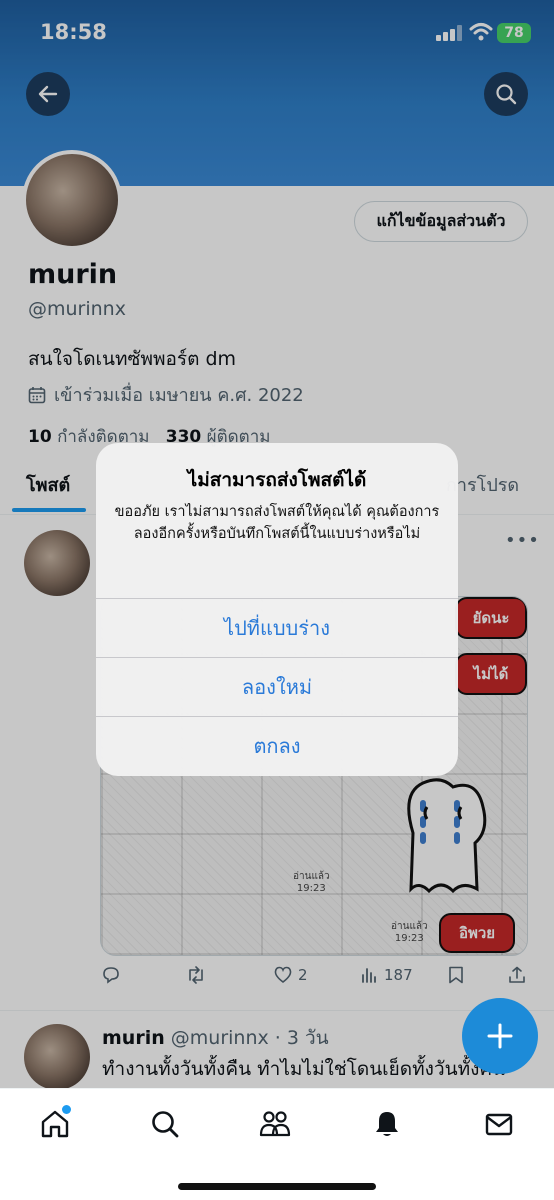  I want to click on retry-button: ลองใหม่, so click(277, 687).